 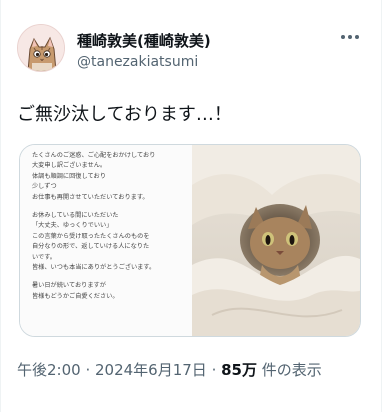 What do you see at coordinates (94, 268) in the screenshot?
I see `note-line: 皆様、いつも本当にありがとうございます。` at bounding box center [94, 268].